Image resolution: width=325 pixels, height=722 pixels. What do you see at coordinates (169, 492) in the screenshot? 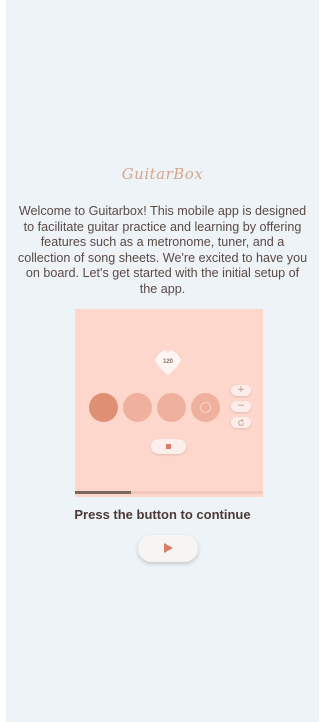
I see `video-progress-track` at bounding box center [169, 492].